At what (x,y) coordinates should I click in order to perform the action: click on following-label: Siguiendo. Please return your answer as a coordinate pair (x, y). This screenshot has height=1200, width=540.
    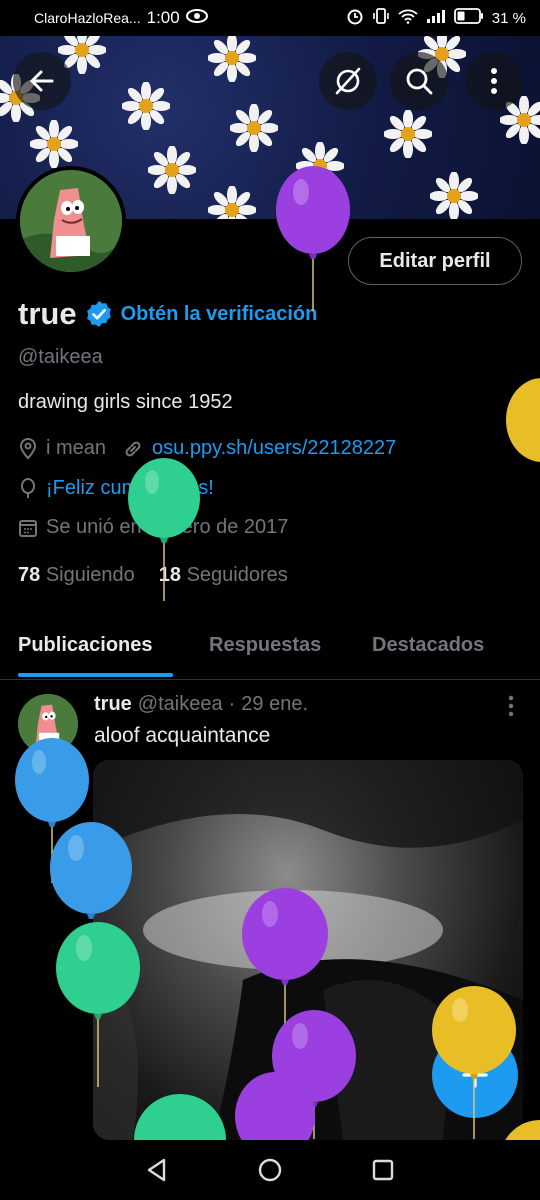
    Looking at the image, I should click on (90, 575).